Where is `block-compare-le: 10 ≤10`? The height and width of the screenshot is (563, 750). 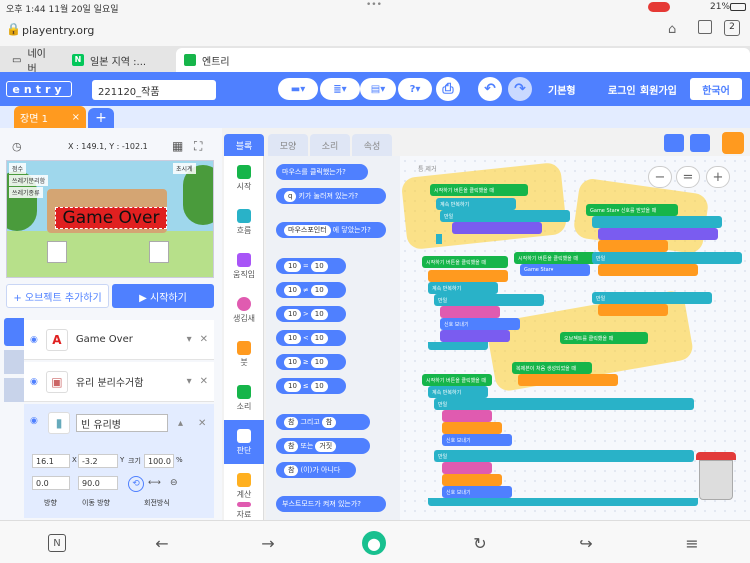 block-compare-le: 10 ≤10 is located at coordinates (311, 386).